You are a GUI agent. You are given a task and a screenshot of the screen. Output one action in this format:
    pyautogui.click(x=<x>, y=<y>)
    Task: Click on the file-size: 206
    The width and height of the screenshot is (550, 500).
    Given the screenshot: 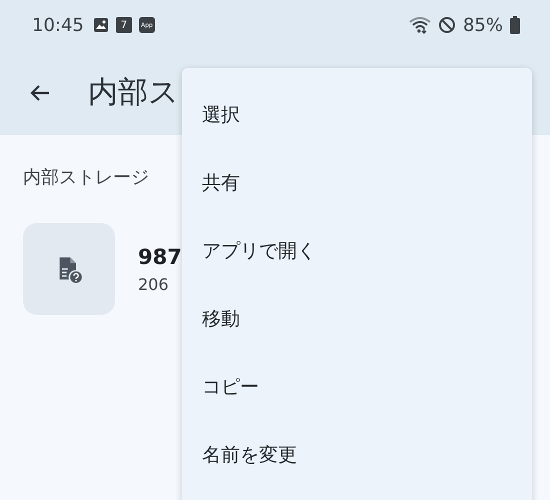 What is the action you would take?
    pyautogui.click(x=153, y=284)
    